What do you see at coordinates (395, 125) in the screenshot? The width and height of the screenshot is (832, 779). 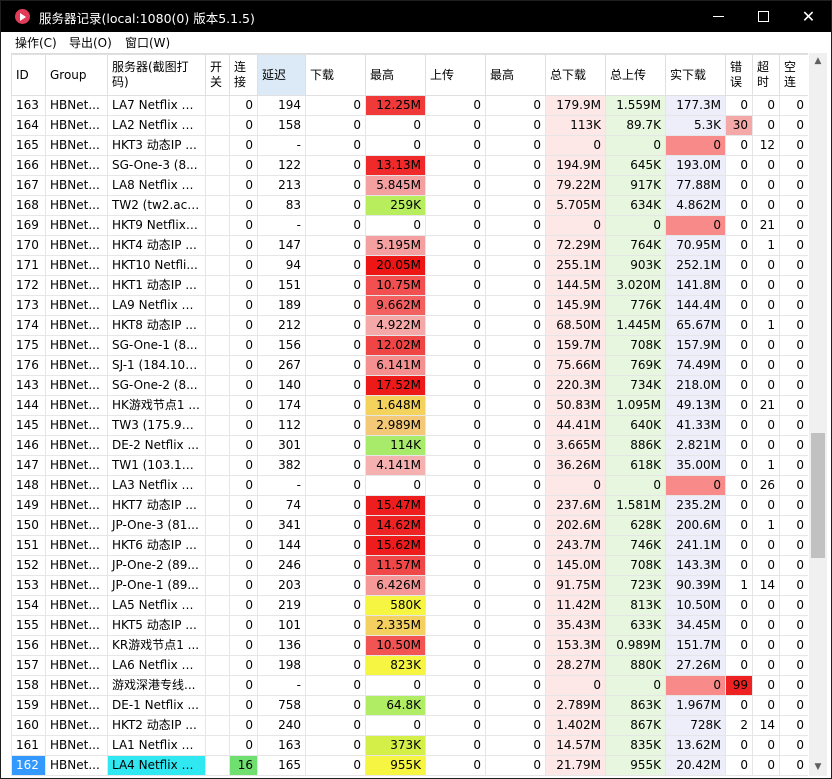 I see `cell-download-max: 0` at bounding box center [395, 125].